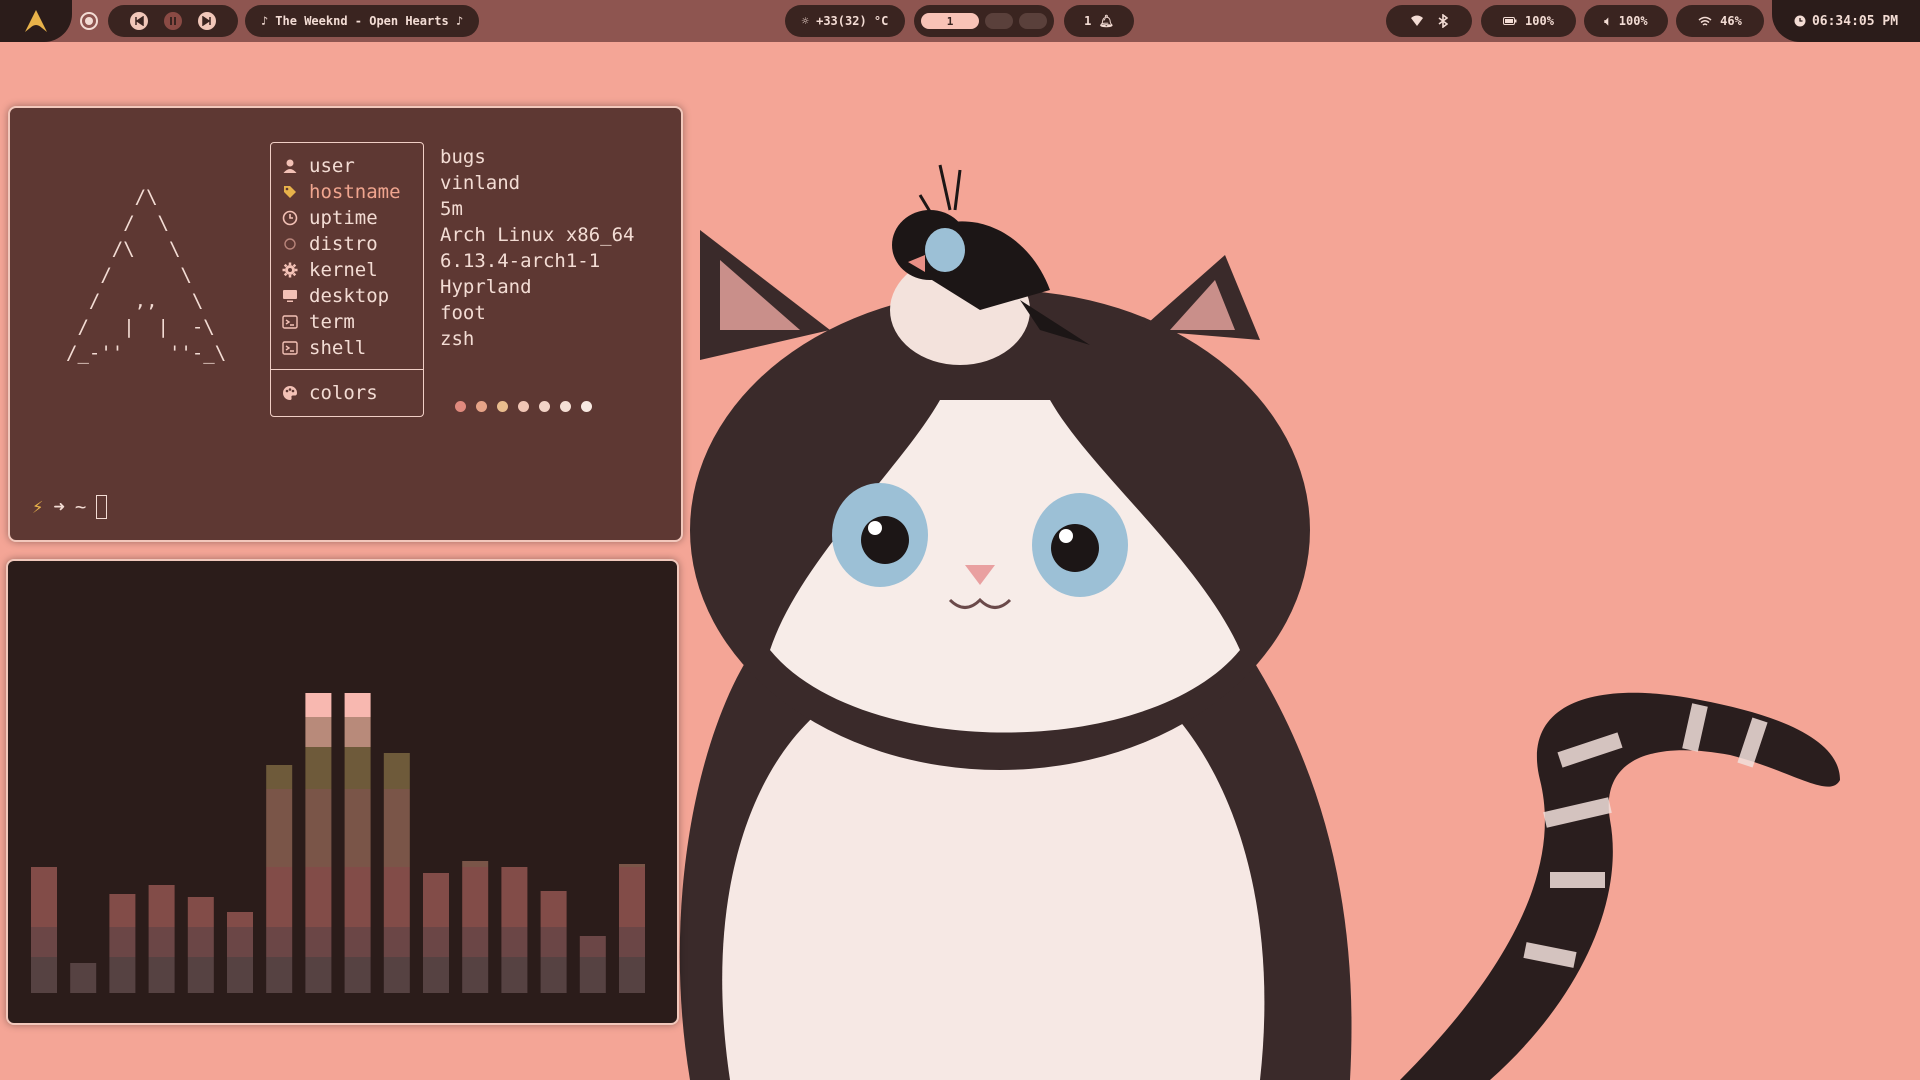 Image resolution: width=1920 pixels, height=1080 pixels. I want to click on weather-text: ☼ +33(32) °C, so click(845, 21).